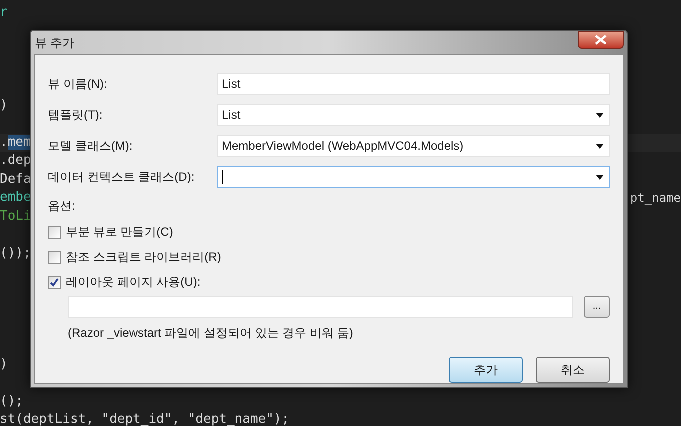 This screenshot has height=426, width=681. What do you see at coordinates (62, 206) in the screenshot?
I see `options-label: 옵션:` at bounding box center [62, 206].